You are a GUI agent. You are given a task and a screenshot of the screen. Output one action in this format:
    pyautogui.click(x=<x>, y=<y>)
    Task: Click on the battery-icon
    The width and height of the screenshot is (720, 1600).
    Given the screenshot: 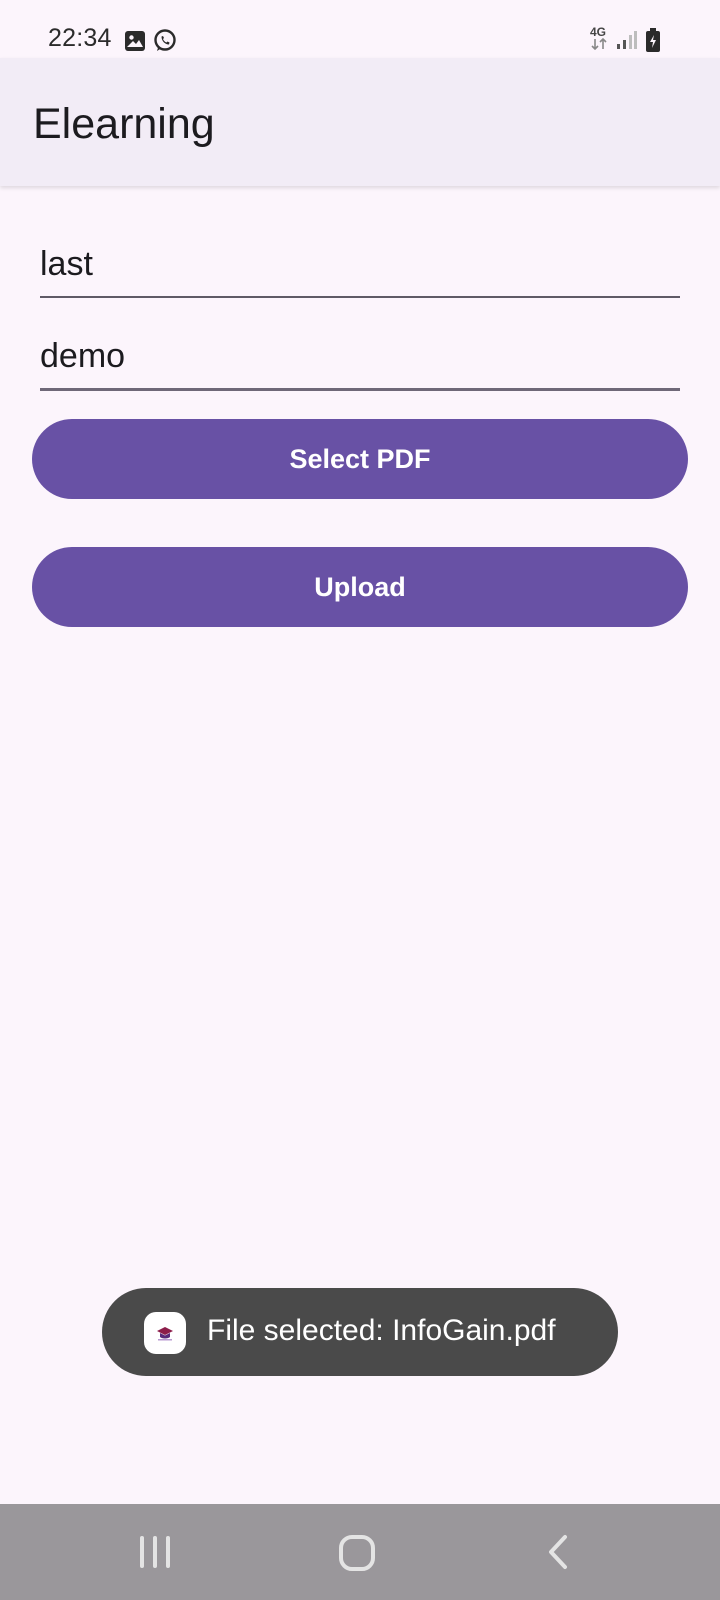 What is the action you would take?
    pyautogui.click(x=653, y=42)
    